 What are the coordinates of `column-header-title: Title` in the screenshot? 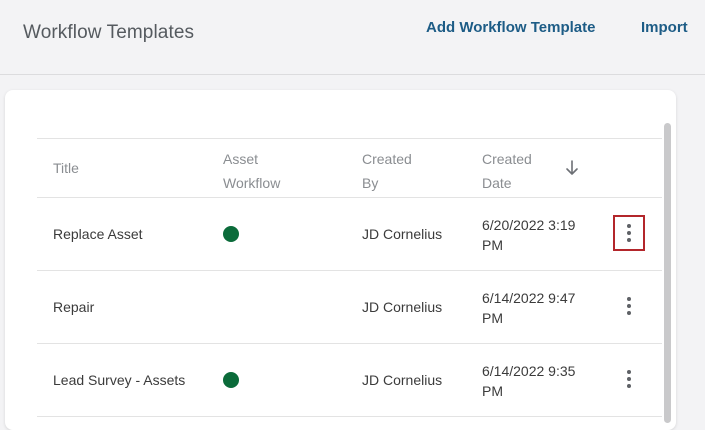 It's located at (66, 168).